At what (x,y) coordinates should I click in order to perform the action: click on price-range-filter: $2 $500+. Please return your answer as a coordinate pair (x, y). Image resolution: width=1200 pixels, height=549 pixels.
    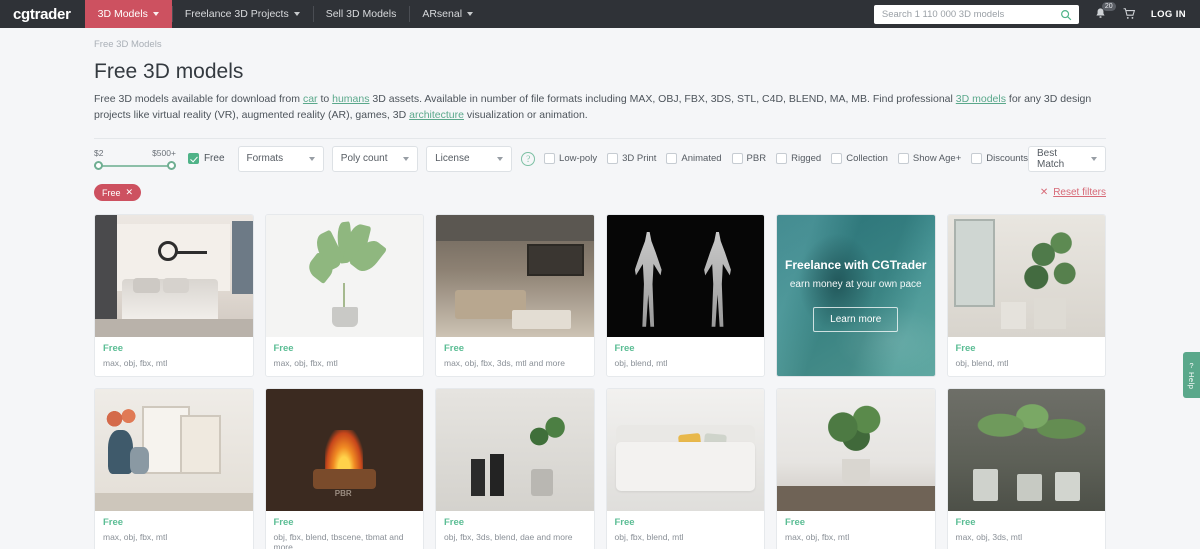
    Looking at the image, I should click on (135, 159).